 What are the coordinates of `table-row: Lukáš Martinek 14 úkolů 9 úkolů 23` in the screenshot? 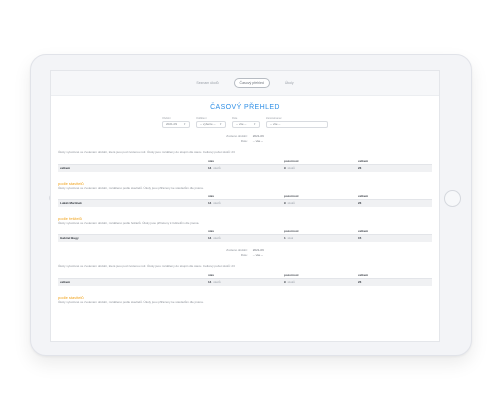 It's located at (245, 203).